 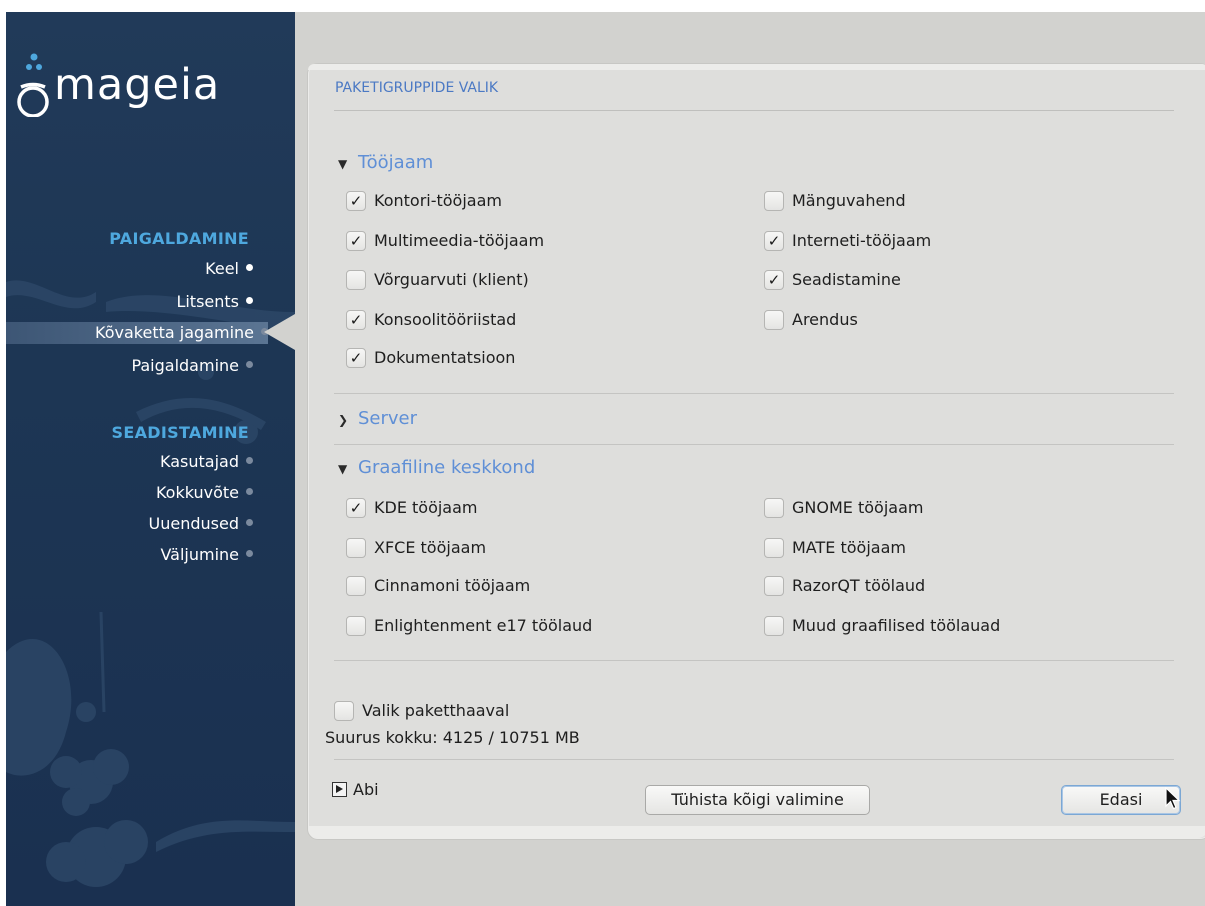 What do you see at coordinates (355, 790) in the screenshot?
I see `help-expander: Abi` at bounding box center [355, 790].